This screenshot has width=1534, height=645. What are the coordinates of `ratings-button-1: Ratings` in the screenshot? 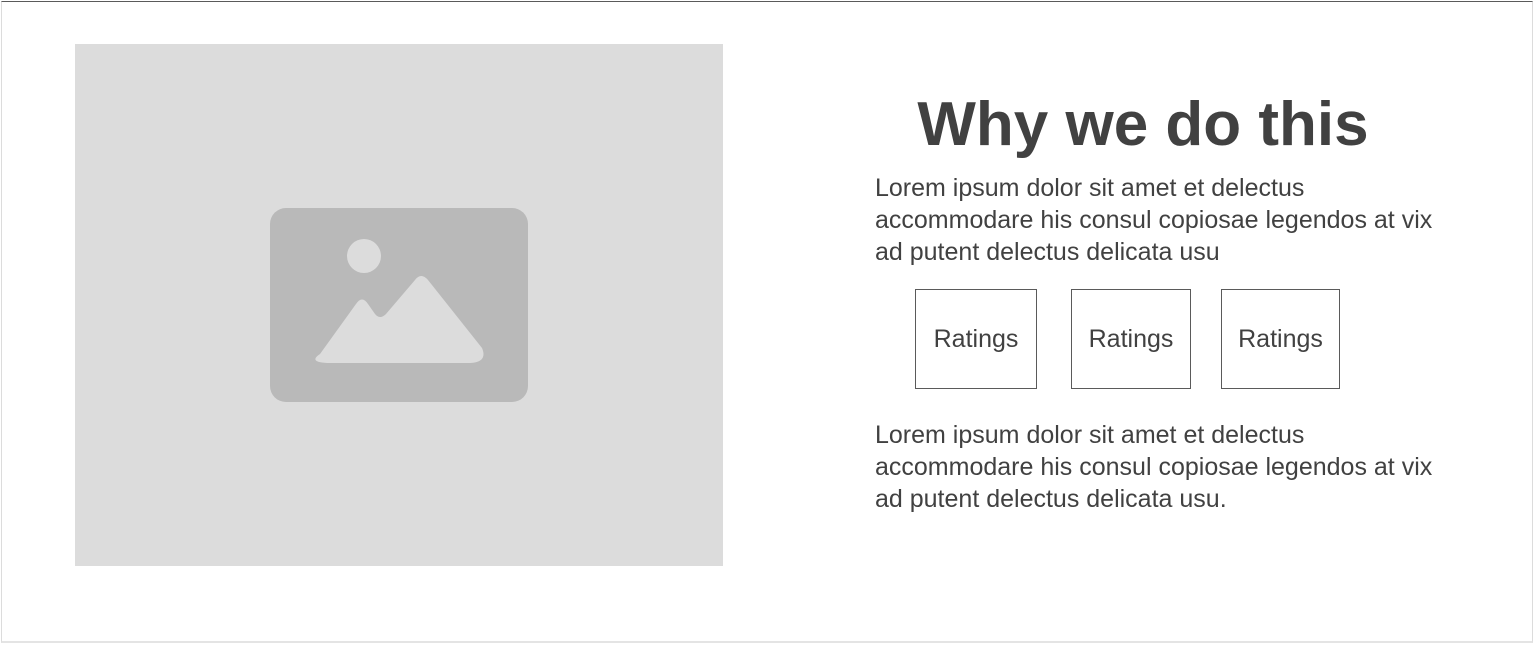 It's located at (976, 339).